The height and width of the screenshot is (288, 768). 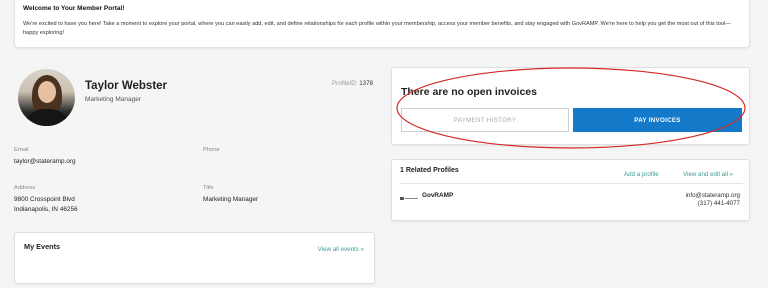 I want to click on welcome-title: Welcome to Your Member Portal!, so click(x=74, y=8).